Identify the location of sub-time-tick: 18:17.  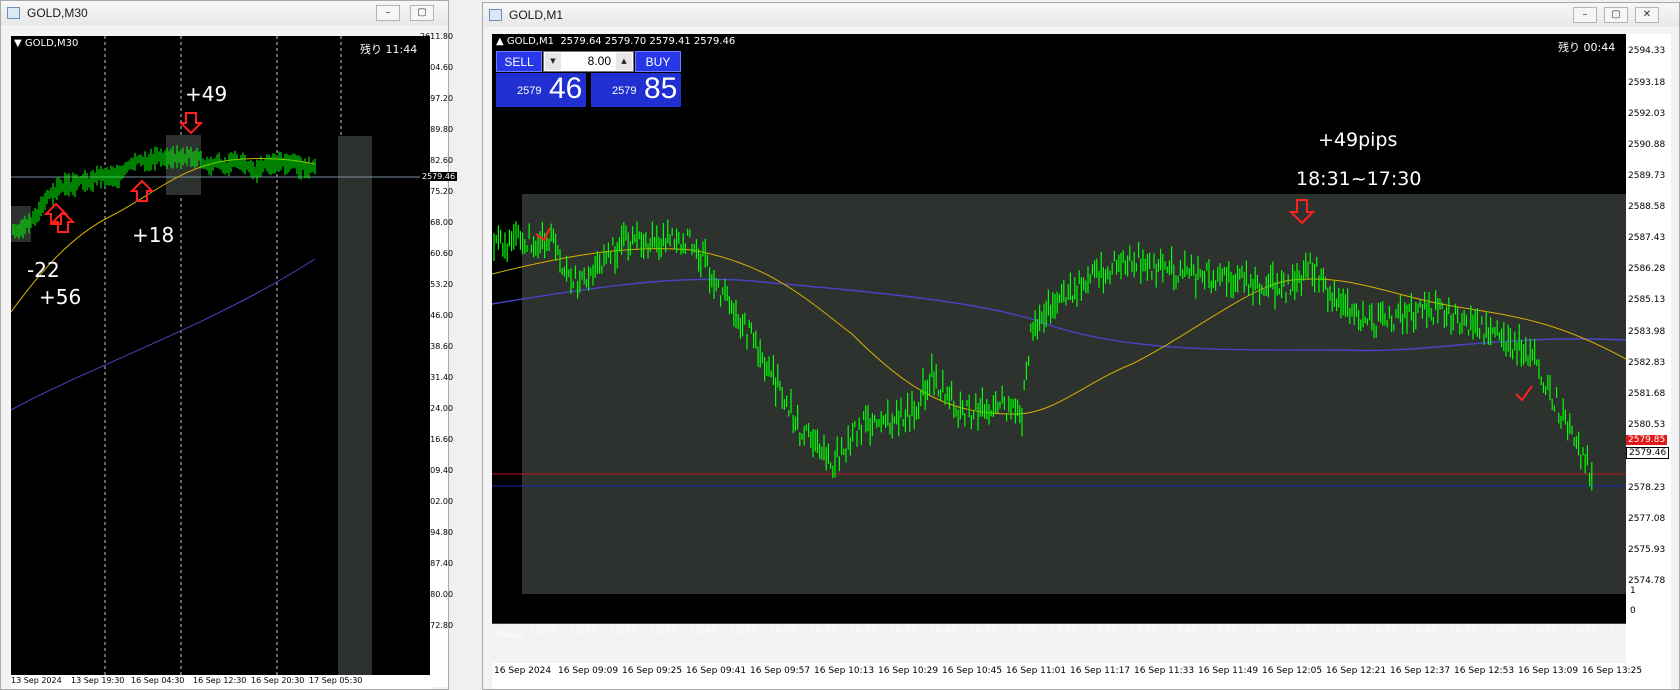
(1303, 631).